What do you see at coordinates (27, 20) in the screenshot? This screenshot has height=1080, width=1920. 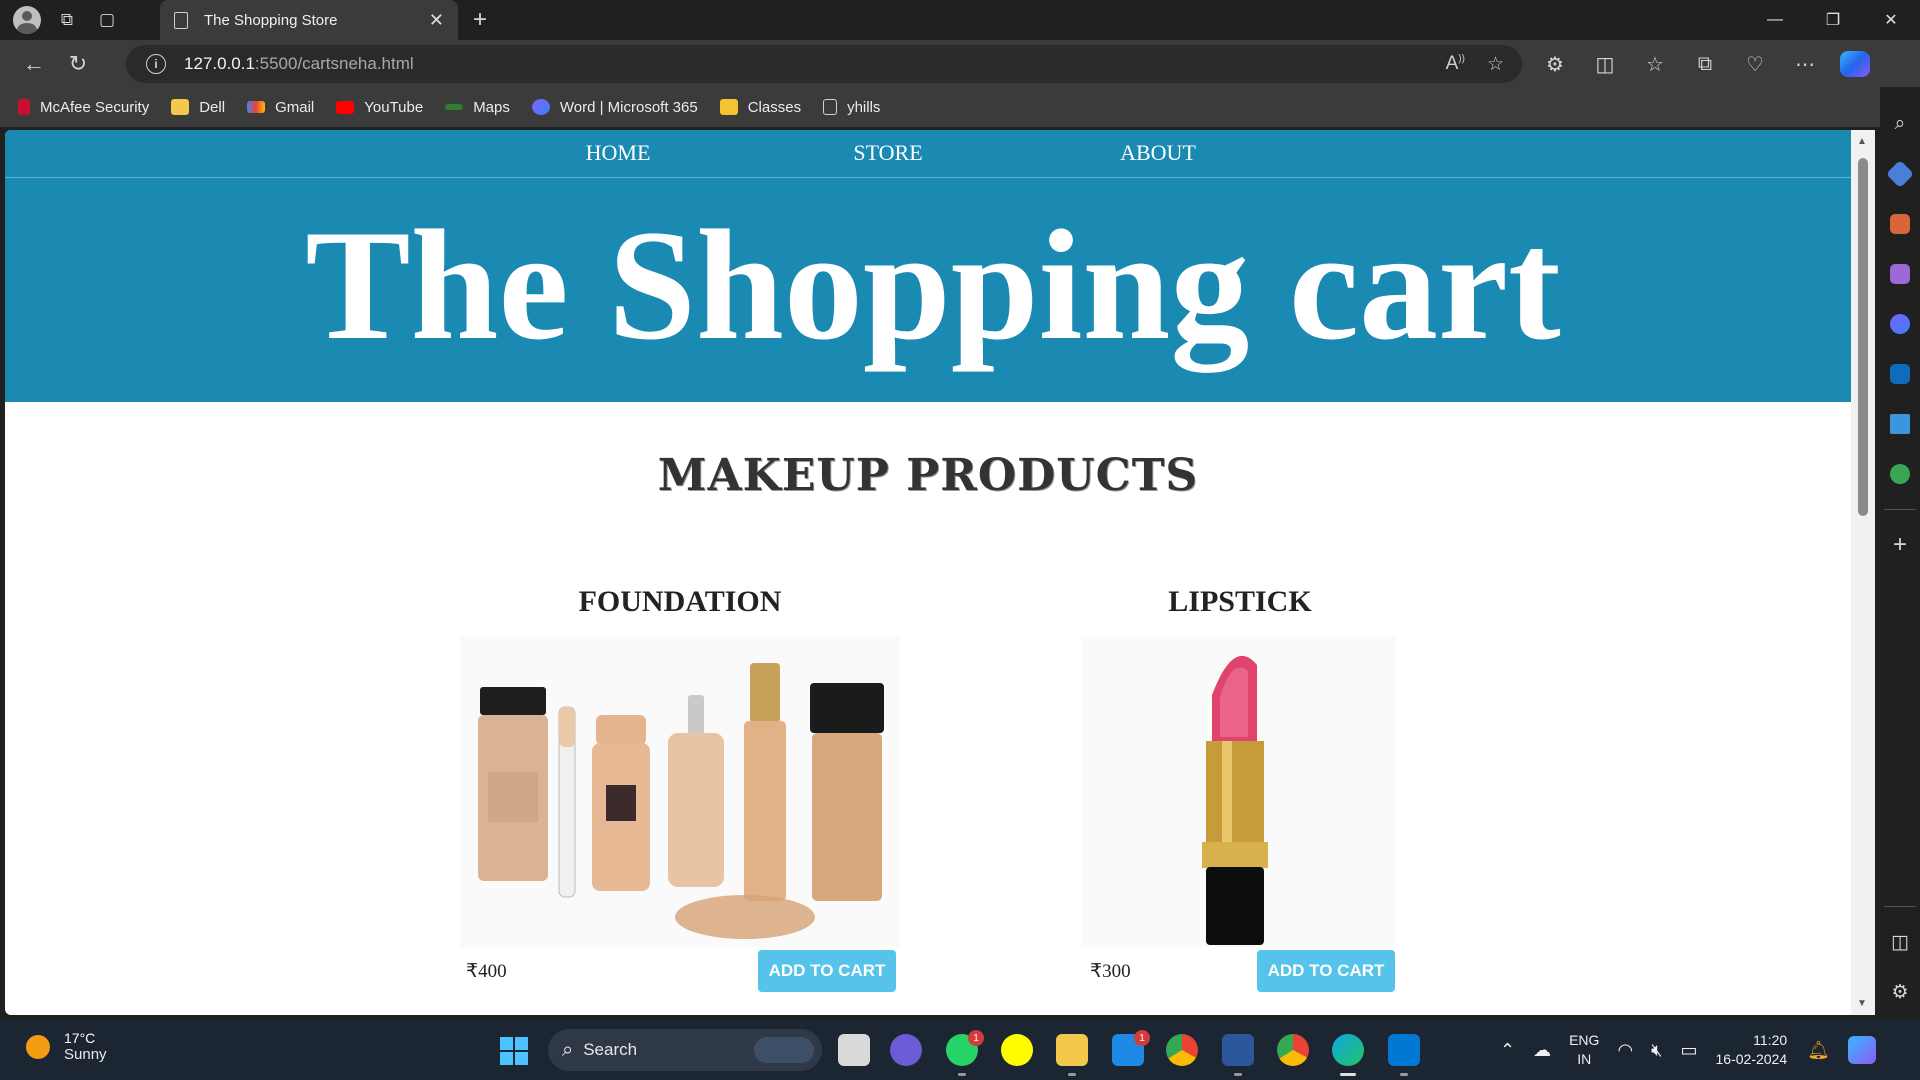 I see `profile-icon` at bounding box center [27, 20].